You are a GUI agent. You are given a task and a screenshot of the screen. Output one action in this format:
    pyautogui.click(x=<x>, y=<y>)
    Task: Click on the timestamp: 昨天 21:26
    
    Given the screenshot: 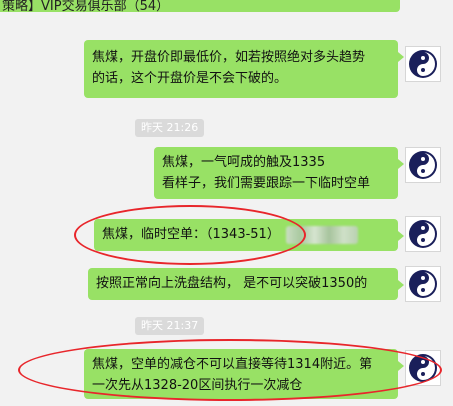 What is the action you would take?
    pyautogui.click(x=170, y=128)
    